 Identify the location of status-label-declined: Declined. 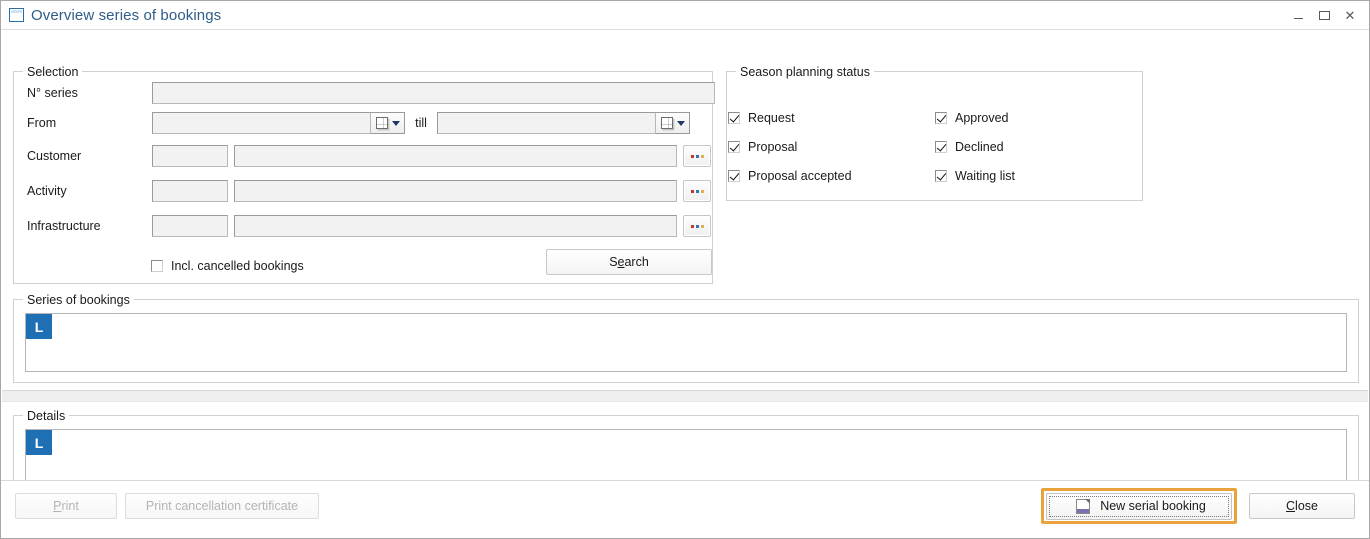
(979, 147).